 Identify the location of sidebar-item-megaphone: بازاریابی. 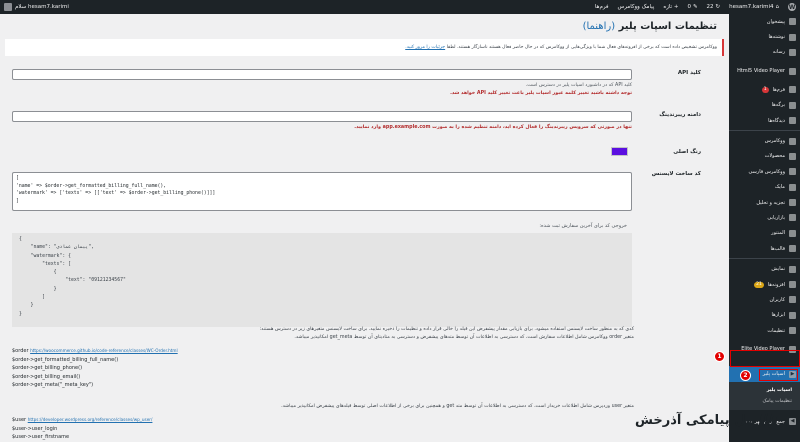
(764, 217).